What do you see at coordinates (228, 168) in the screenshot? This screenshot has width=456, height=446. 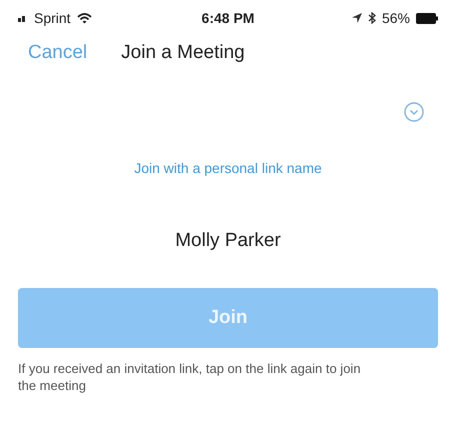 I see `personal-link-option: Join with a personal link name` at bounding box center [228, 168].